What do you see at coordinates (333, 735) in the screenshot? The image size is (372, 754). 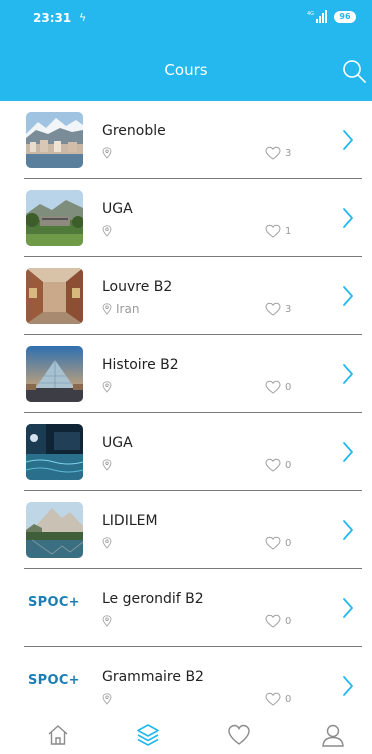 I see `user-icon` at bounding box center [333, 735].